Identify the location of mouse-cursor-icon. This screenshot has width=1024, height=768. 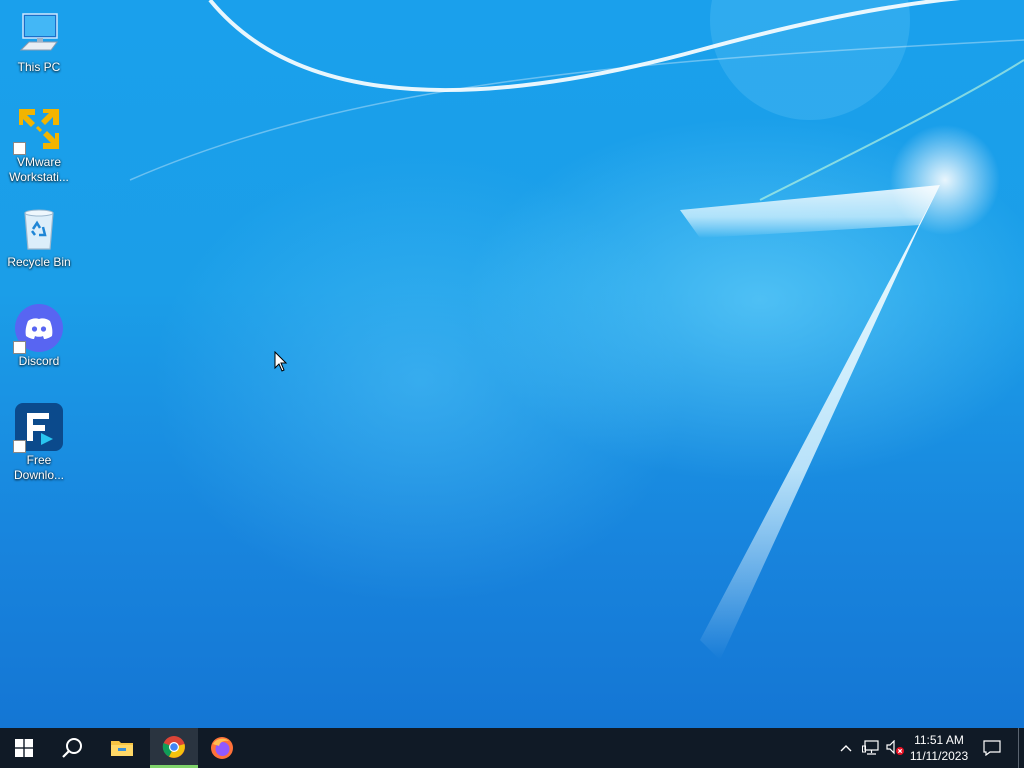
(281, 361).